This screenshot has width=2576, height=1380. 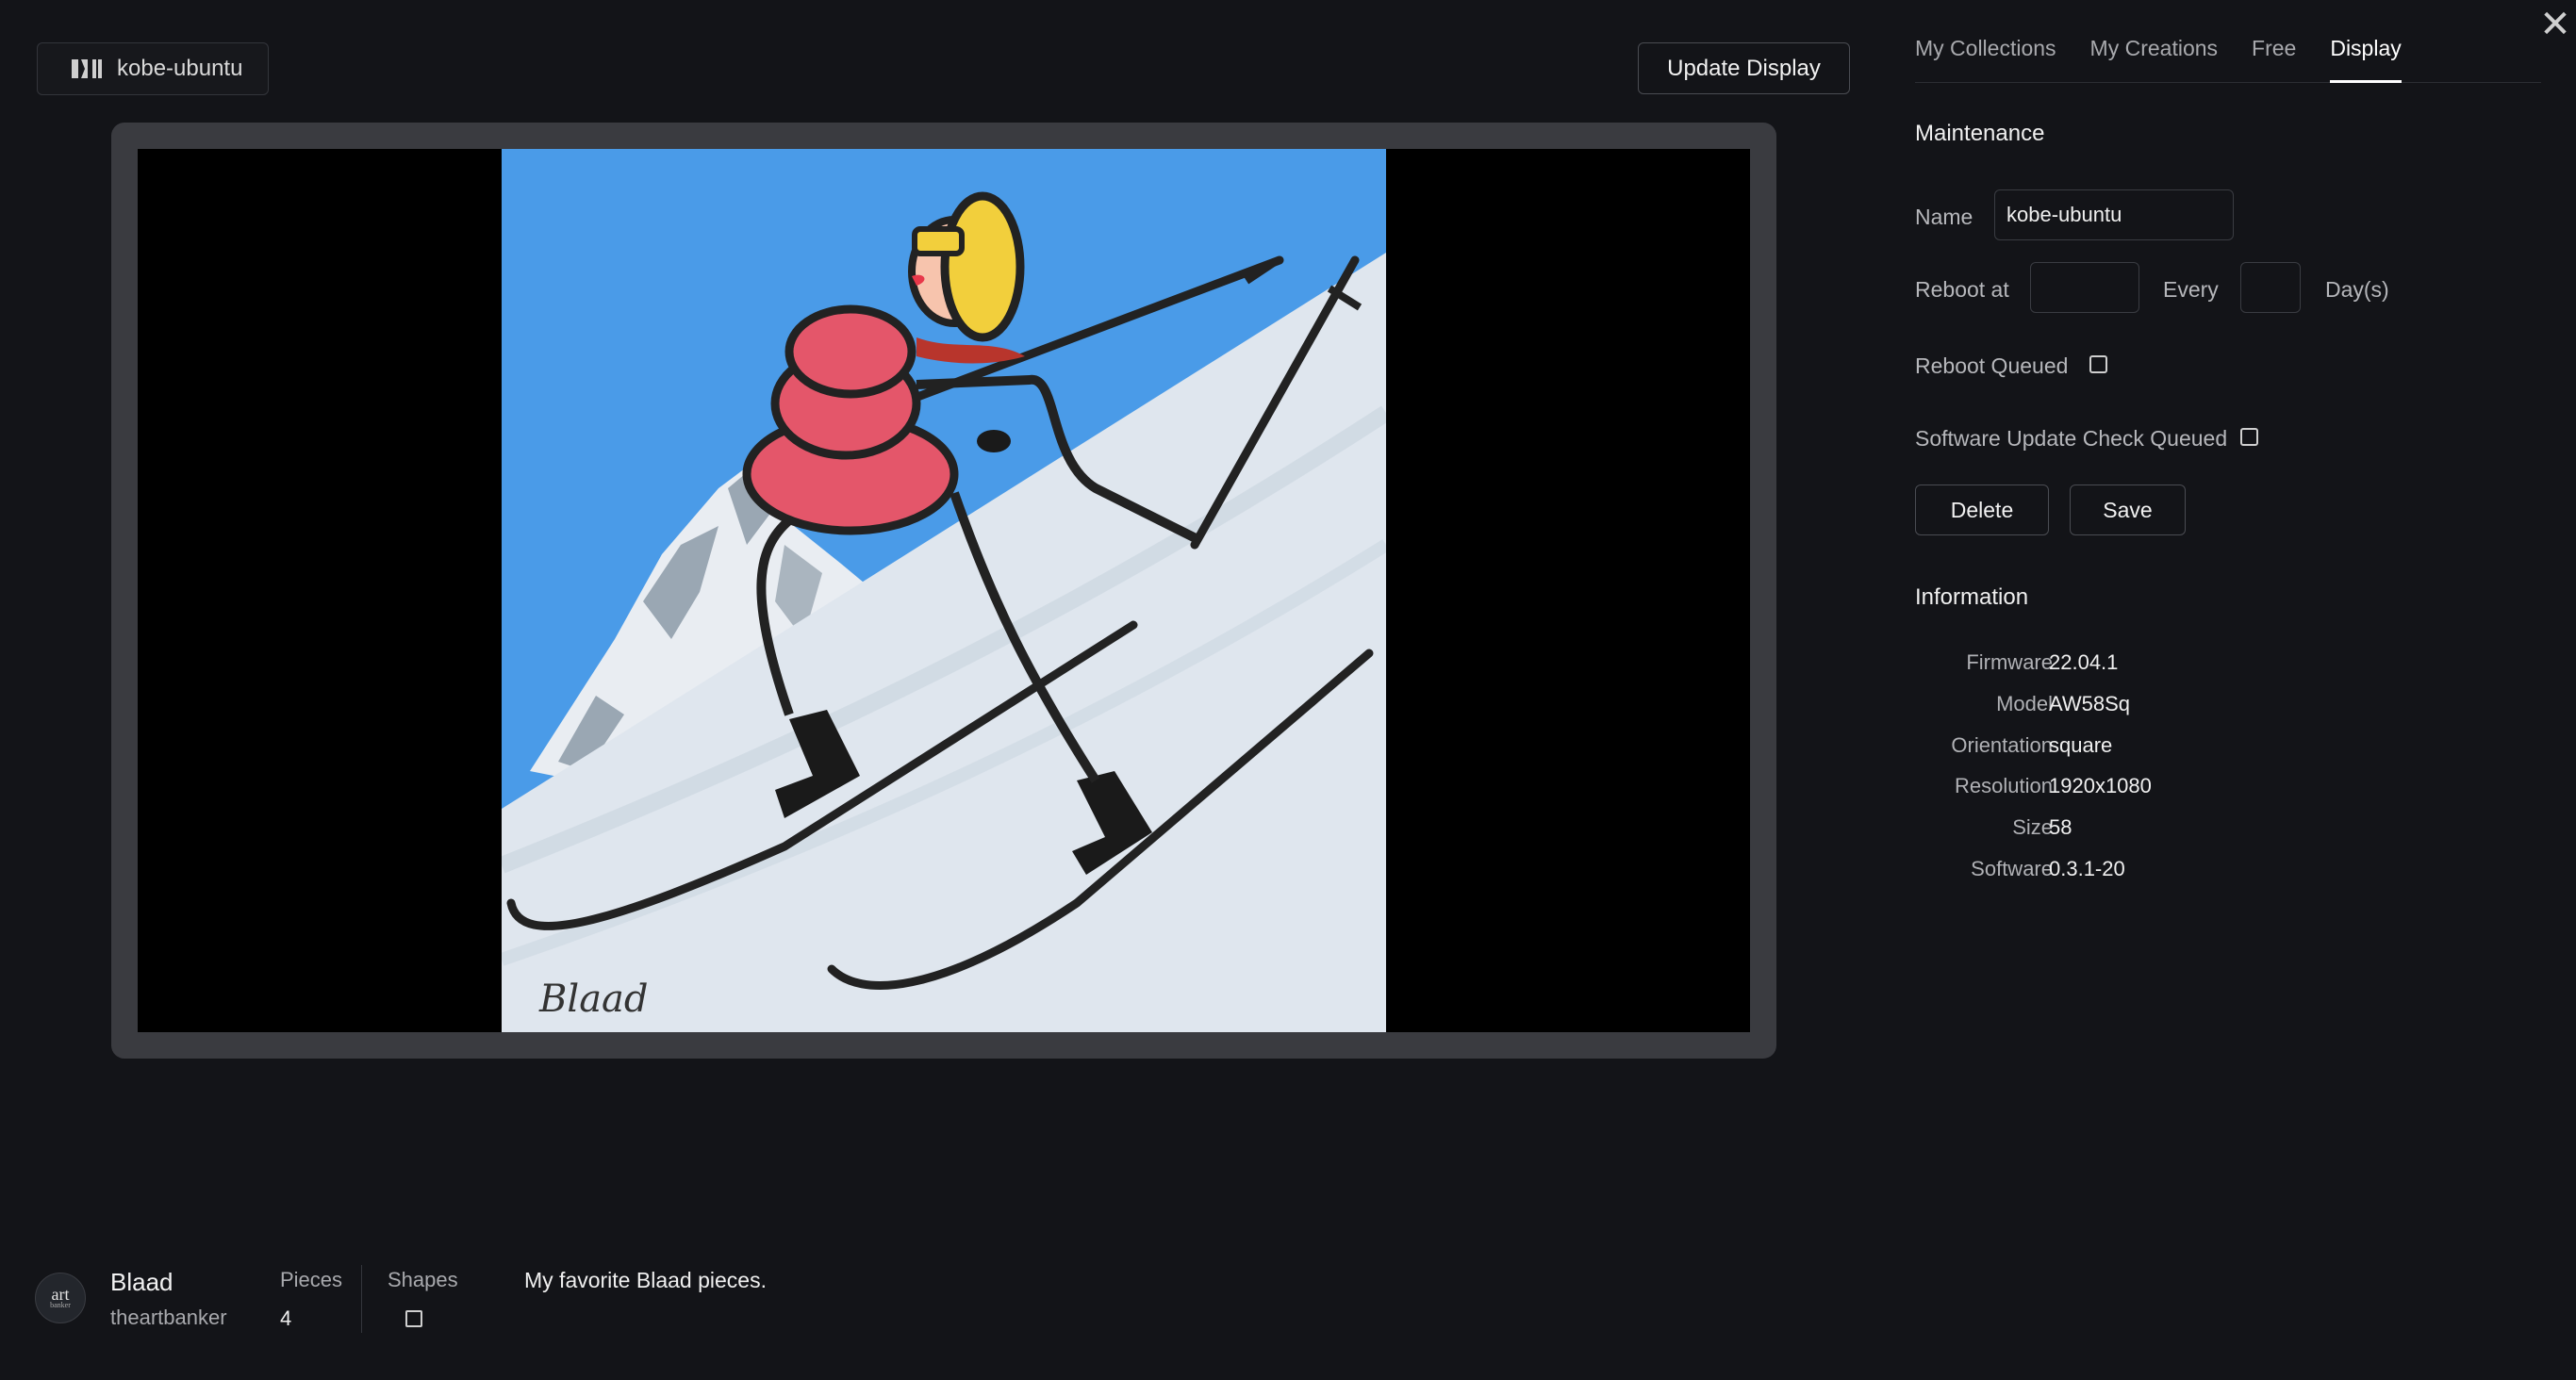 What do you see at coordinates (2004, 786) in the screenshot?
I see `info-key: Resolution` at bounding box center [2004, 786].